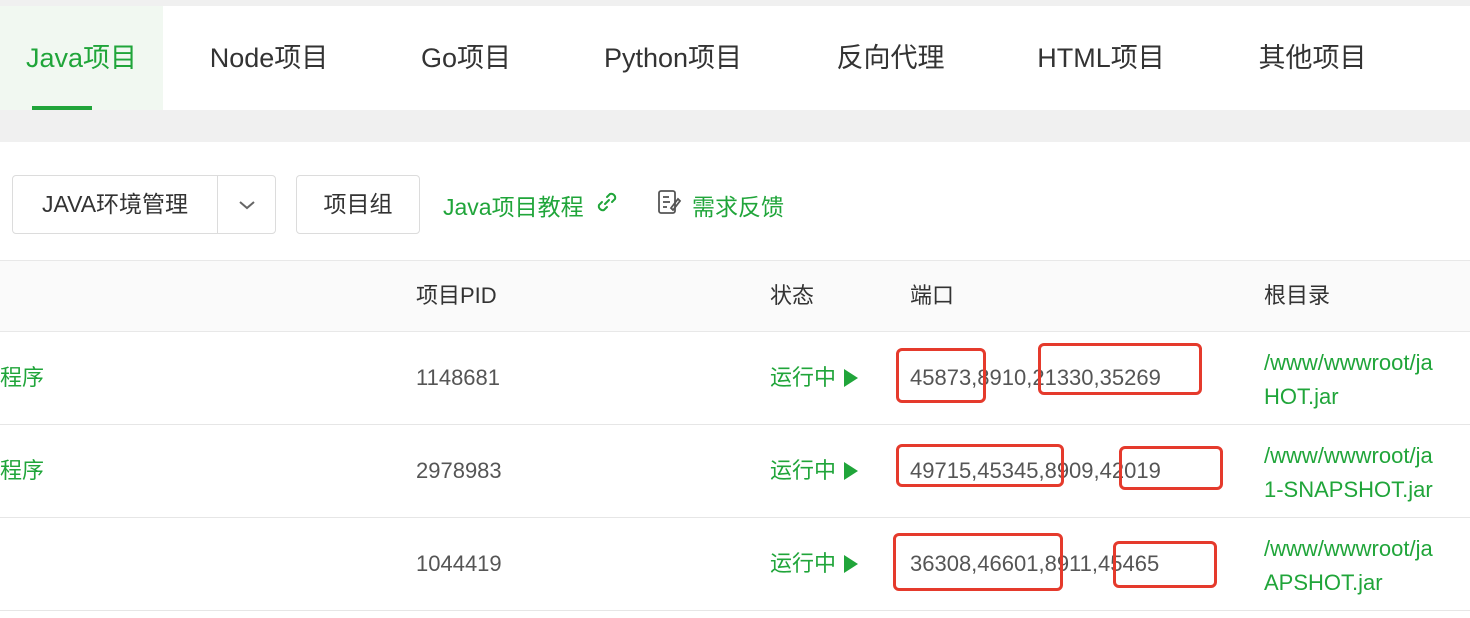 Image resolution: width=1470 pixels, height=618 pixels. Describe the element at coordinates (932, 296) in the screenshot. I see `header-port: 端口` at that location.